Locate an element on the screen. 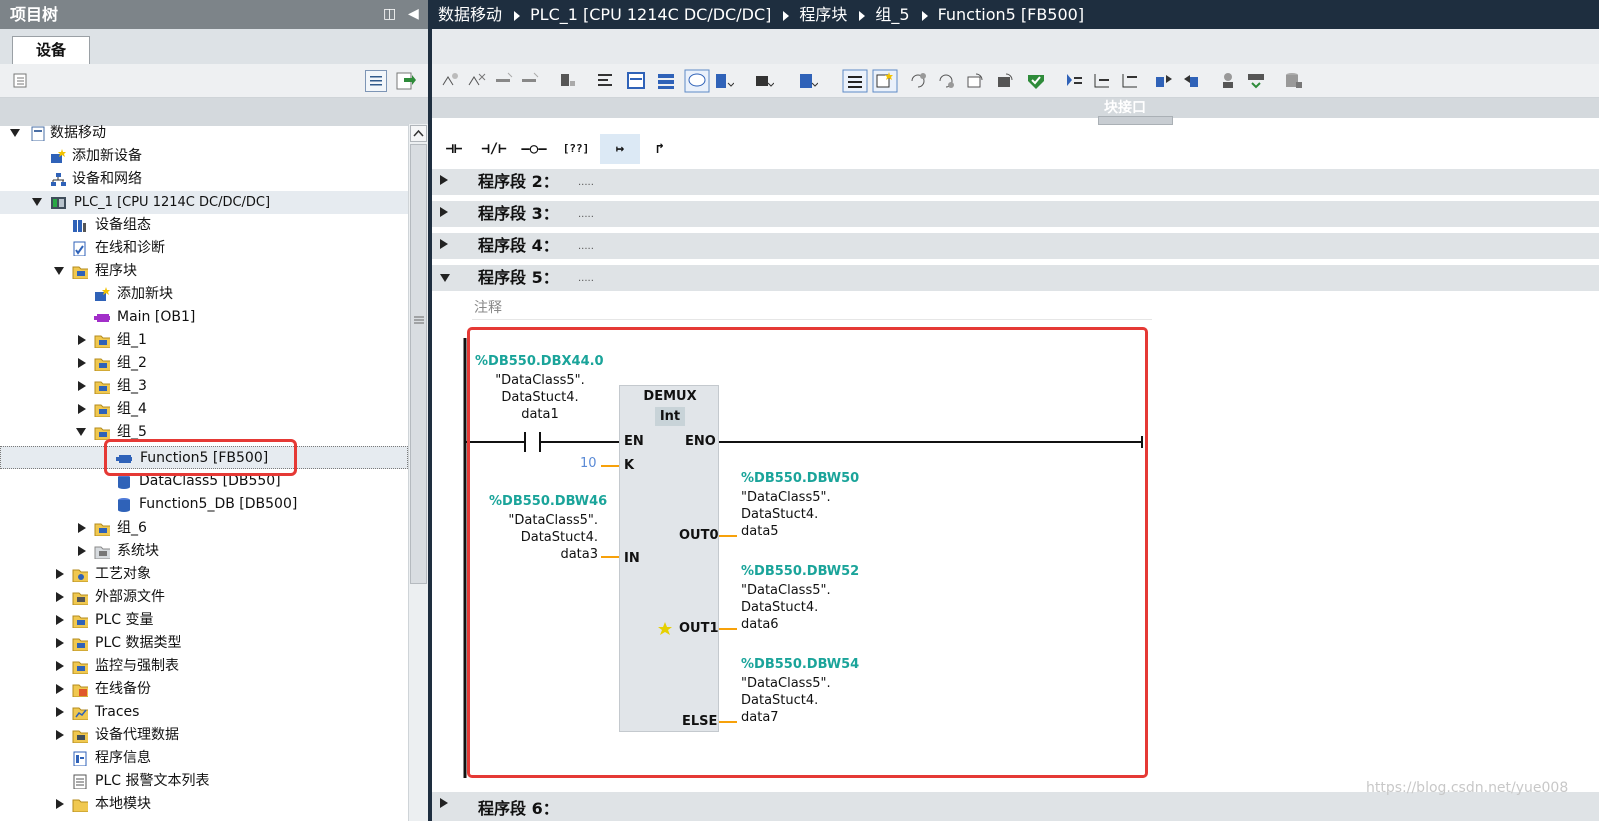  tree-item-program-info: 程序信息 is located at coordinates (204, 758).